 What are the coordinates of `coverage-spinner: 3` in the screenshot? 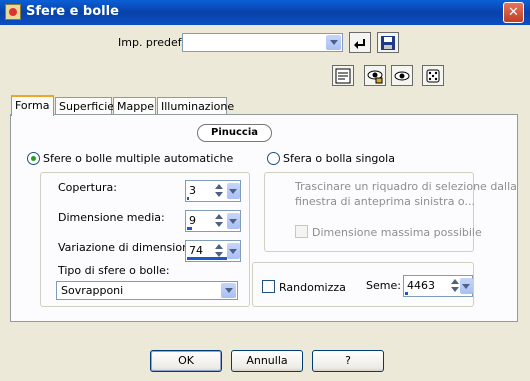 It's located at (213, 191).